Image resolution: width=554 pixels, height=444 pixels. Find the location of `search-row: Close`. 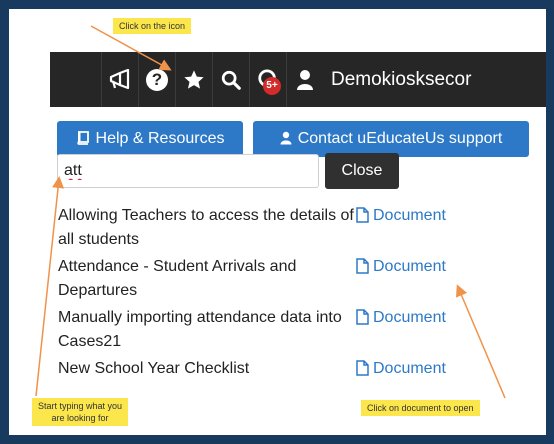

search-row: Close is located at coordinates (228, 171).